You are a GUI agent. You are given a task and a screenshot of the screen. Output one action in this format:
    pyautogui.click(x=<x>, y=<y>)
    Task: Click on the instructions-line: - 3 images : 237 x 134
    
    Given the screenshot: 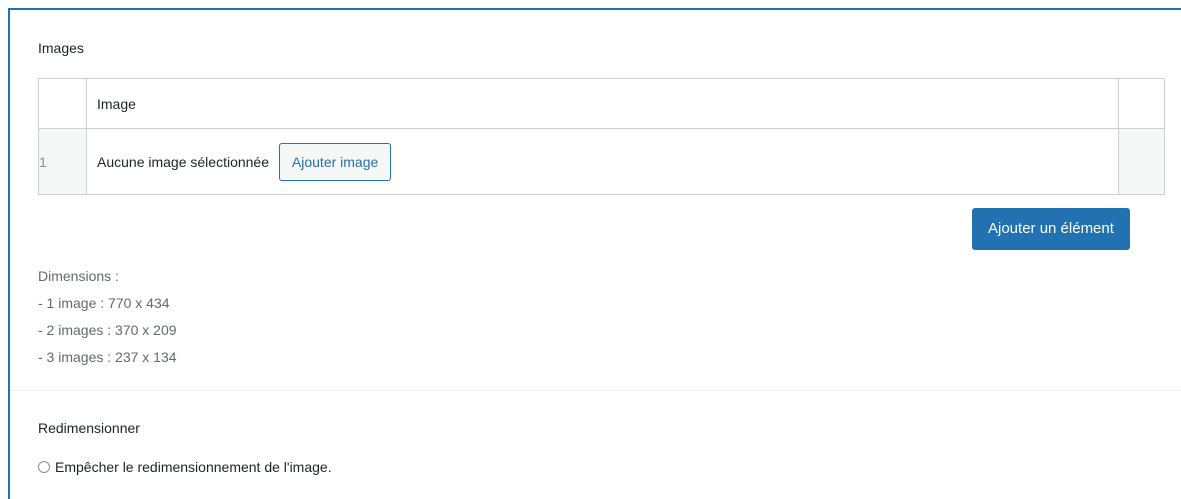 What is the action you would take?
    pyautogui.click(x=107, y=357)
    